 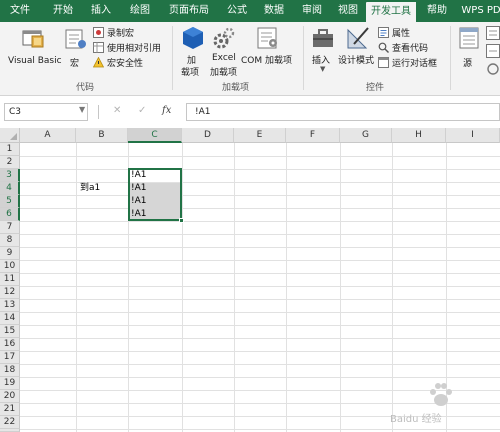 I want to click on macro-security-button: 宏安全性, so click(x=131, y=62).